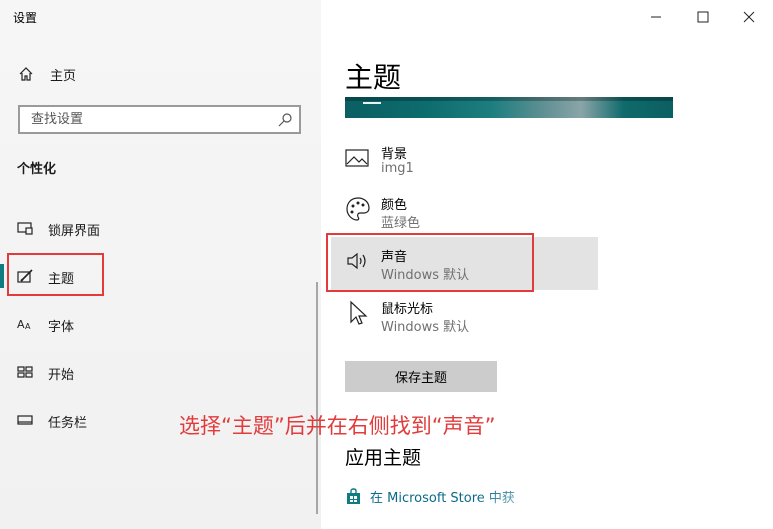 Image resolution: width=773 pixels, height=529 pixels. What do you see at coordinates (2, 276) in the screenshot?
I see `active-indicator` at bounding box center [2, 276].